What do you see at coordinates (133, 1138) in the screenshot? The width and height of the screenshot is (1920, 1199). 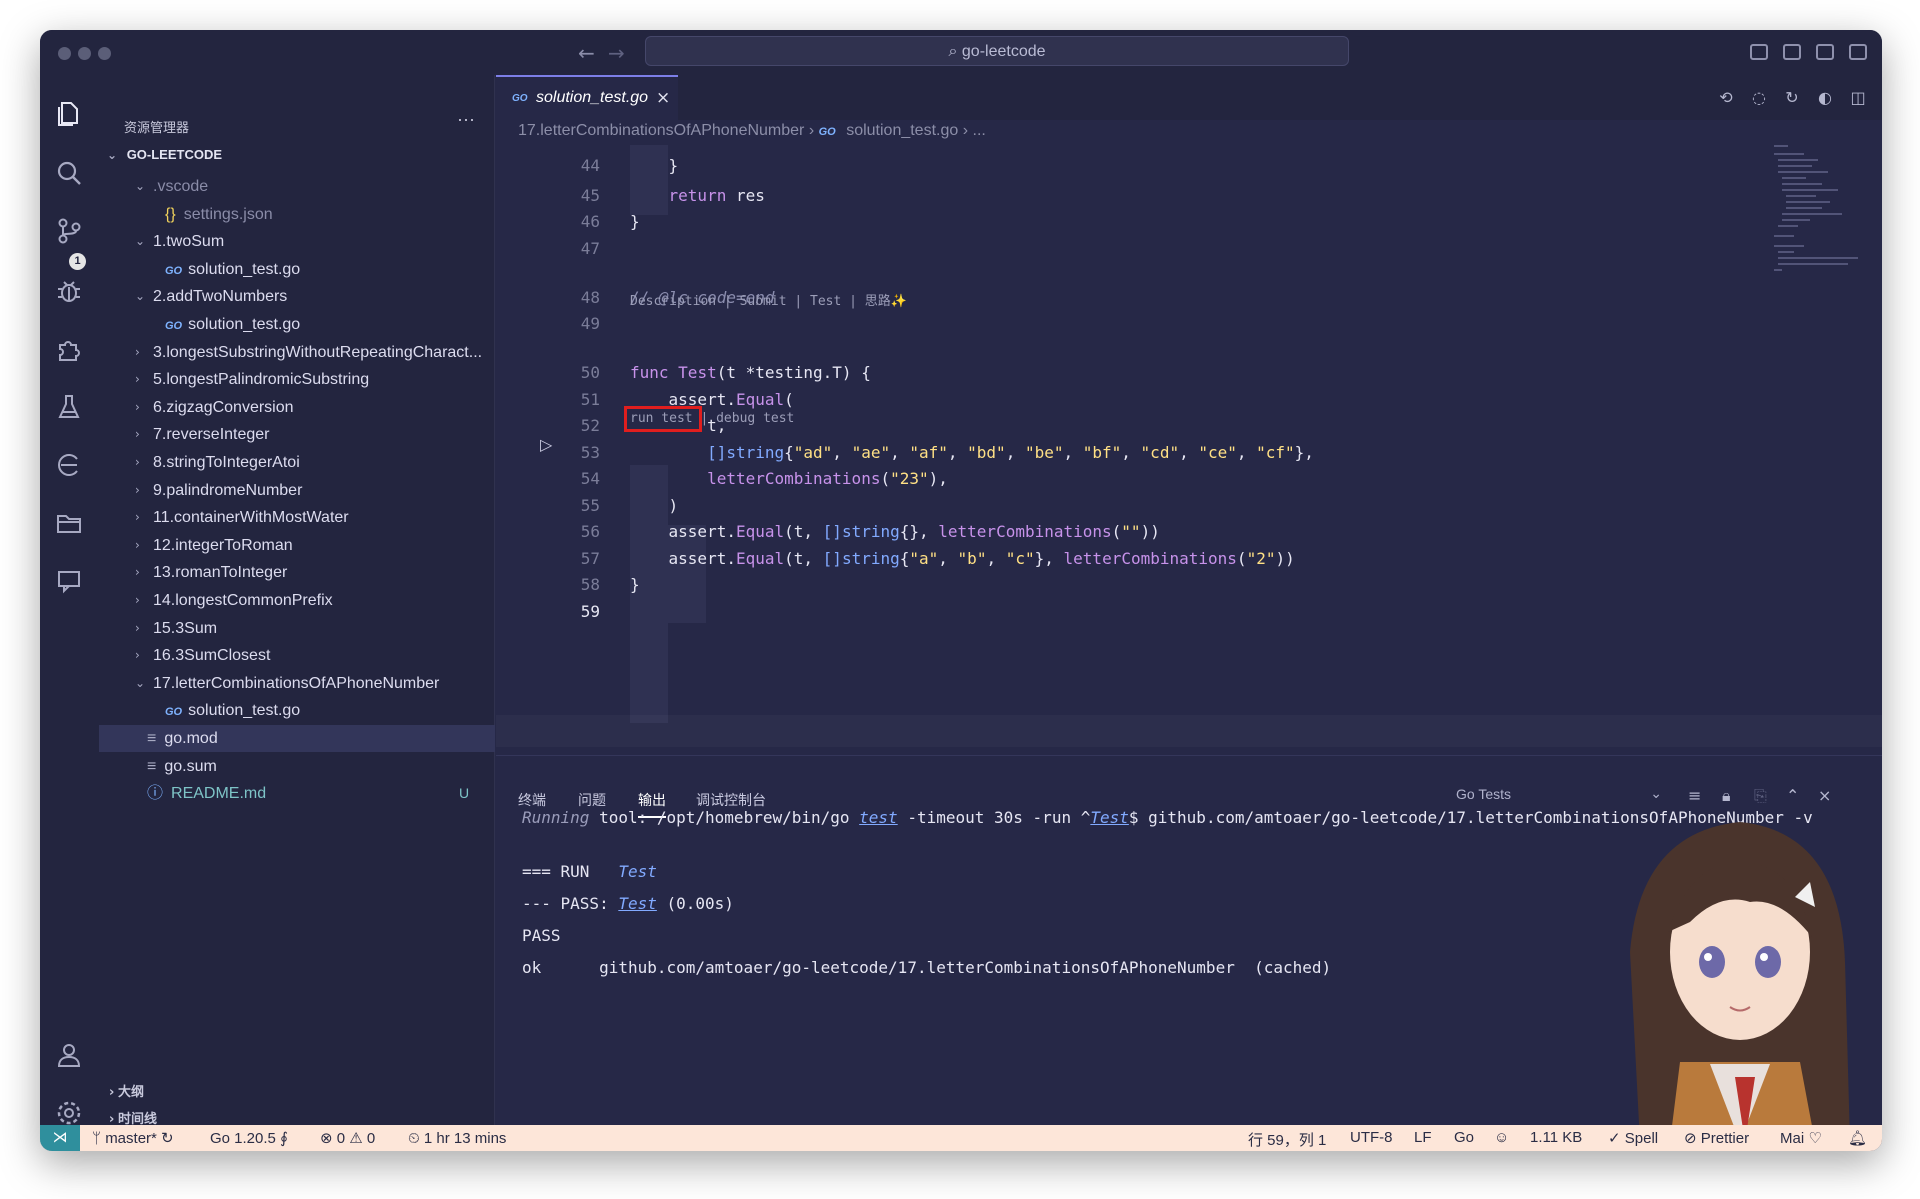 I see `git-branch: ᛘ master* ↻` at bounding box center [133, 1138].